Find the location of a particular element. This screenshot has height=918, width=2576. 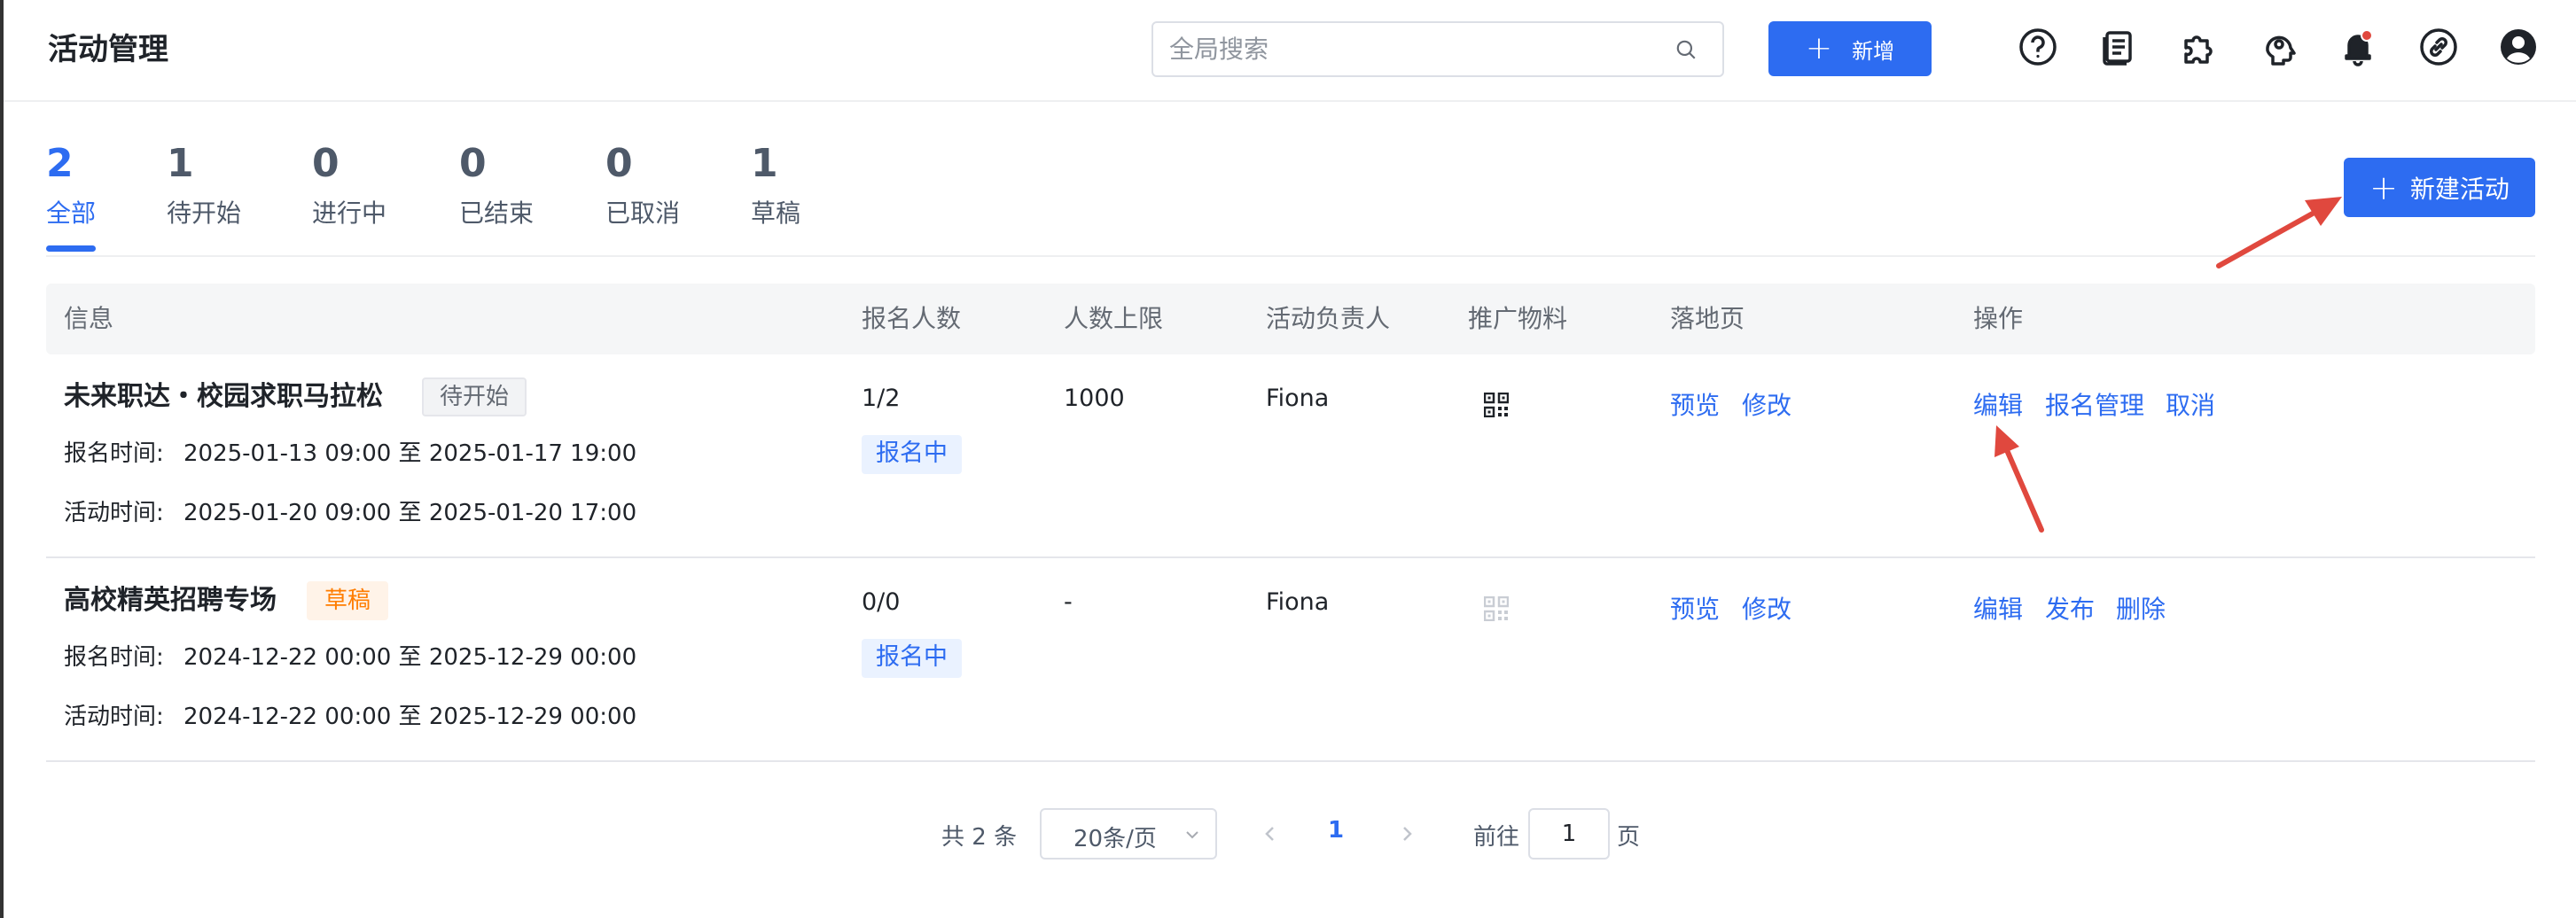

registration-management-link: 报名管理 is located at coordinates (2094, 406).